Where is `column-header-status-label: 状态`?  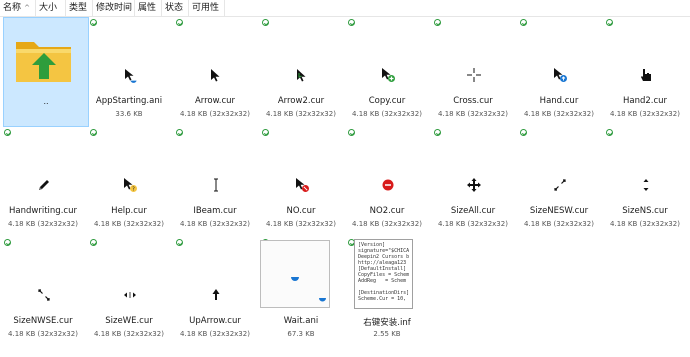
column-header-status-label: 状态 is located at coordinates (174, 8).